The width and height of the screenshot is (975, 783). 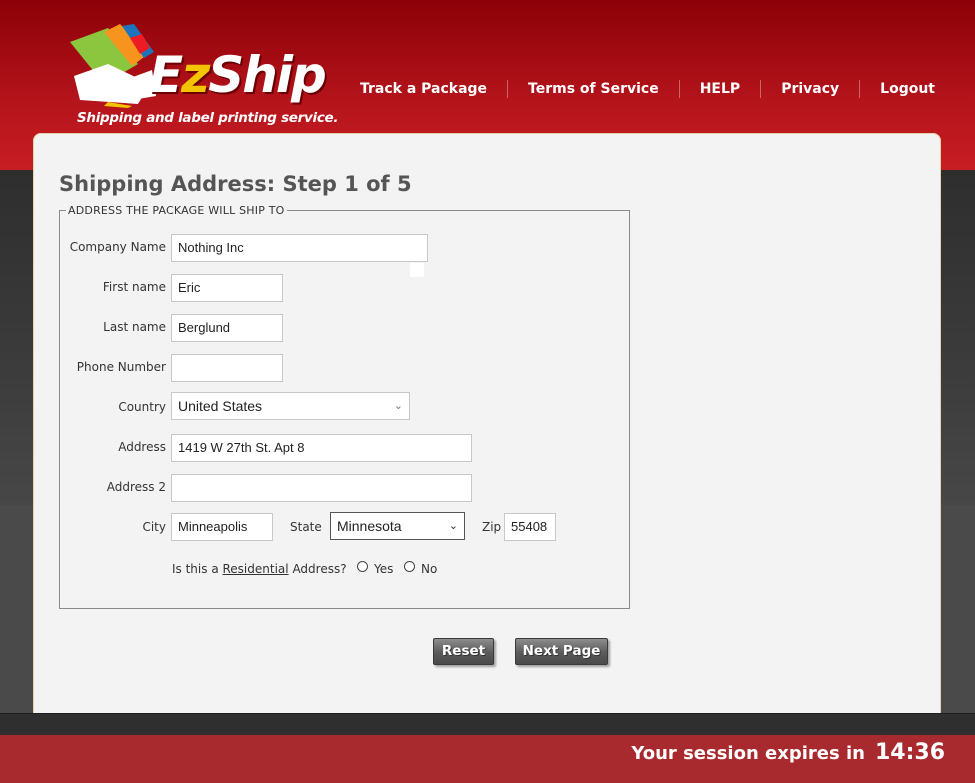 What do you see at coordinates (227, 368) in the screenshot?
I see `phone-number-input` at bounding box center [227, 368].